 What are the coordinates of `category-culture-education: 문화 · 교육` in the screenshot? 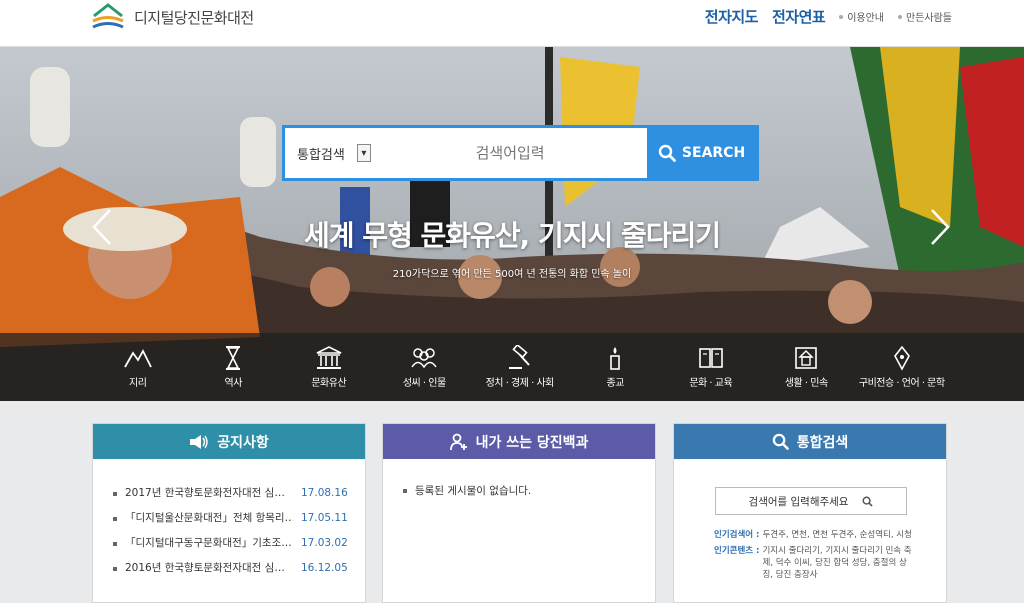 It's located at (711, 367).